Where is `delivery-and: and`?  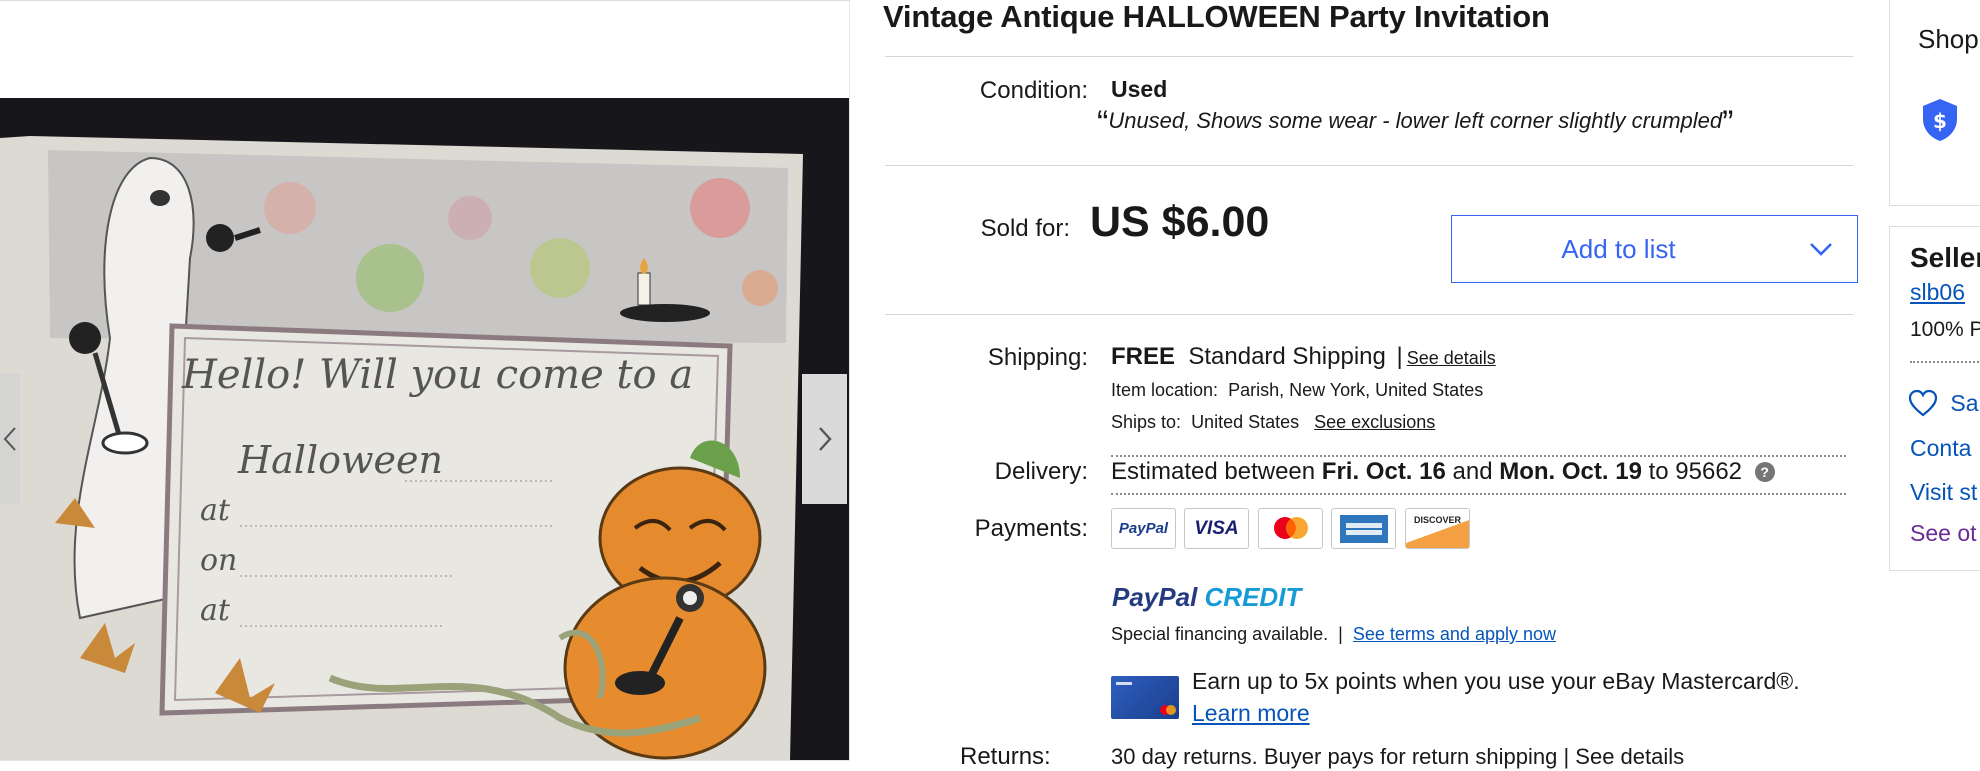 delivery-and: and is located at coordinates (1472, 471).